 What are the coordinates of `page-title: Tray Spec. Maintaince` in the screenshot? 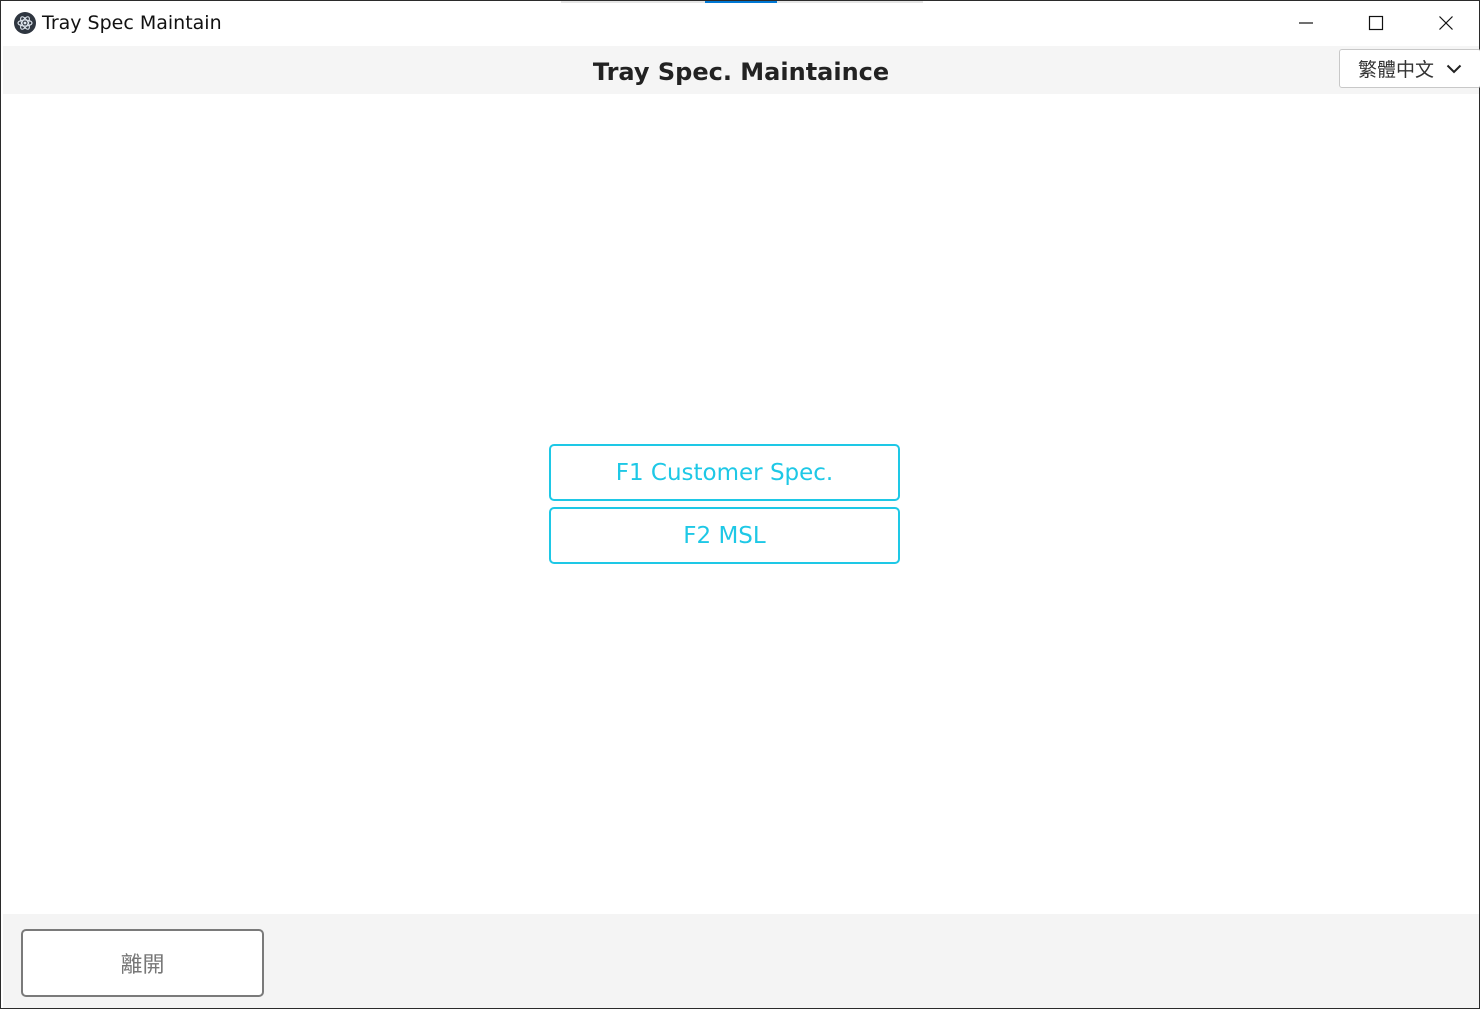 It's located at (741, 72).